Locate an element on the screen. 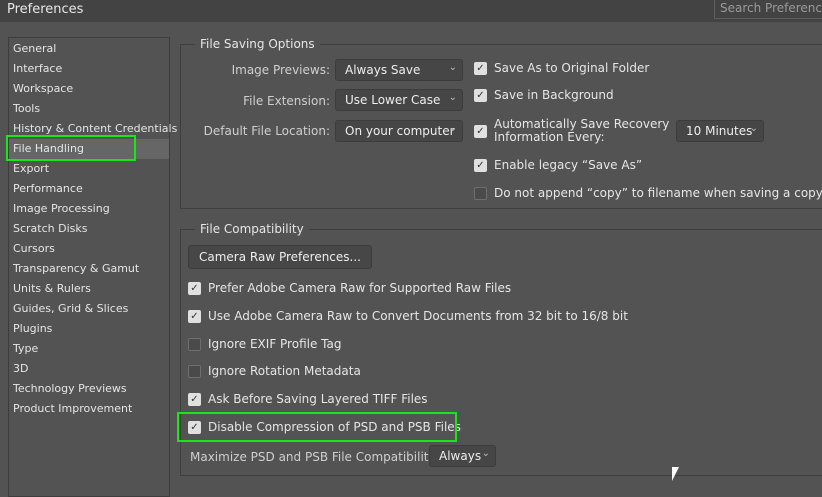 Image resolution: width=822 pixels, height=497 pixels. sidebar-item-export: Export is located at coordinates (89, 169).